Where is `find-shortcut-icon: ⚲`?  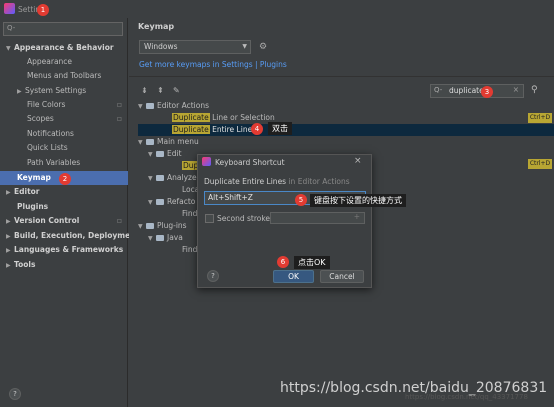
find-shortcut-icon: ⚲ is located at coordinates (534, 90).